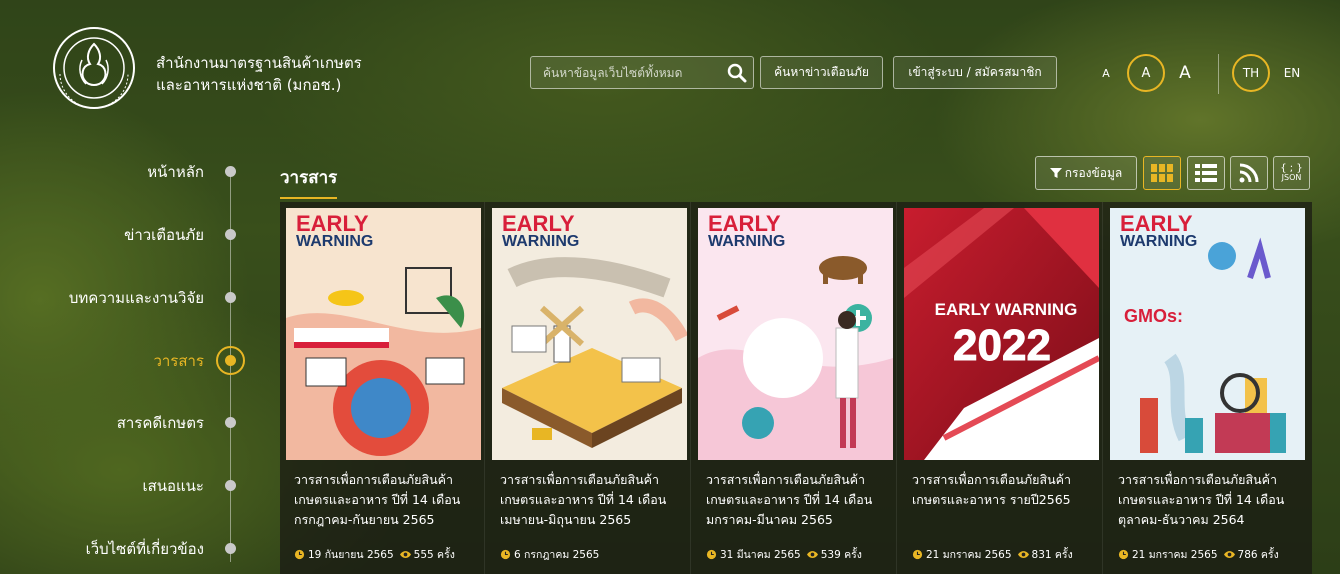  Describe the element at coordinates (1185, 73) in the screenshot. I see `font-size-large-button: A` at that location.